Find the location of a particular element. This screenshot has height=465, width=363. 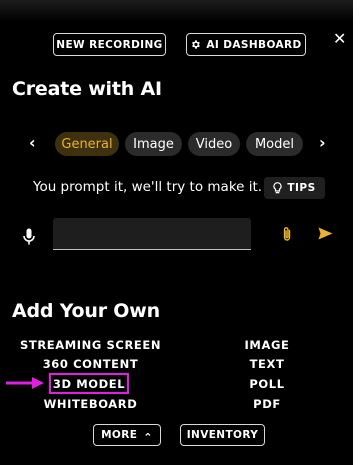

annotation-arrow-icon is located at coordinates (25, 383).